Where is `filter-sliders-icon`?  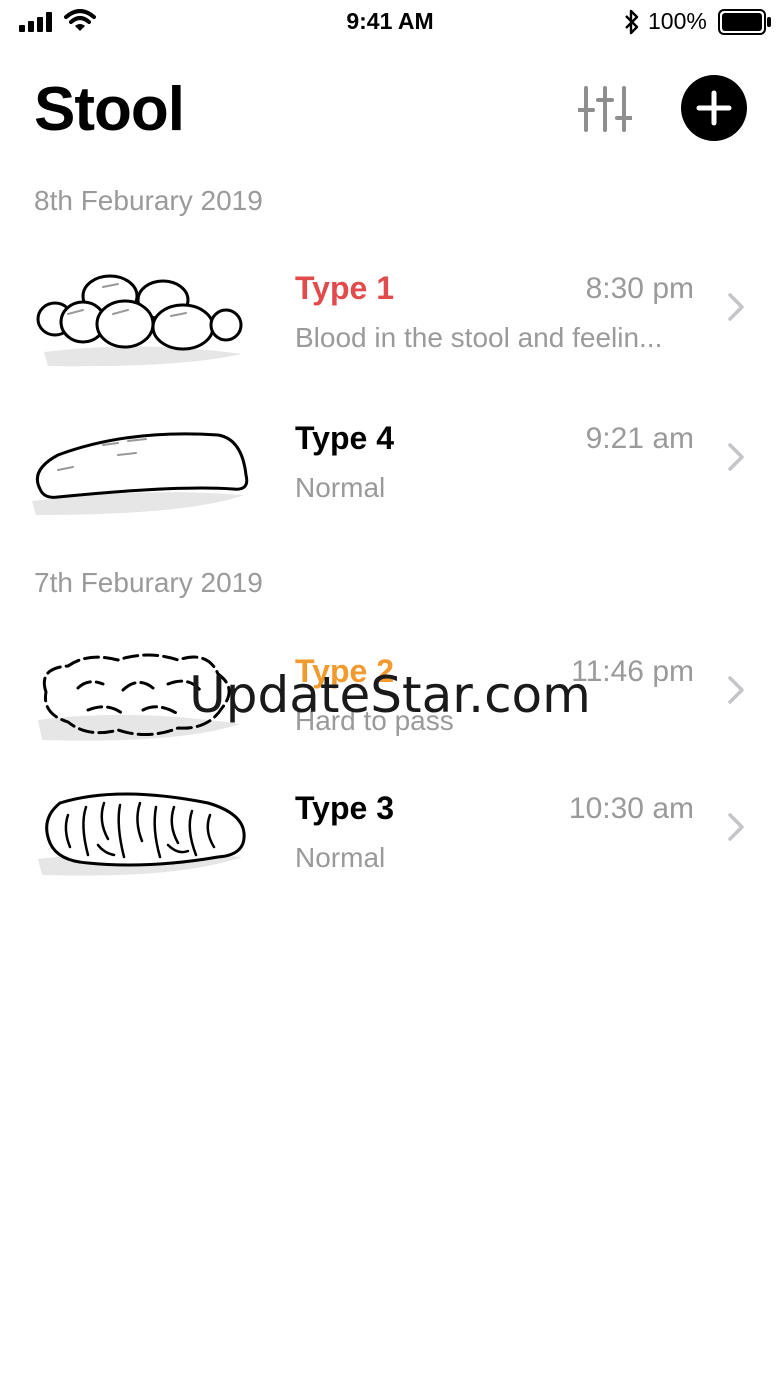
filter-sliders-icon is located at coordinates (605, 109).